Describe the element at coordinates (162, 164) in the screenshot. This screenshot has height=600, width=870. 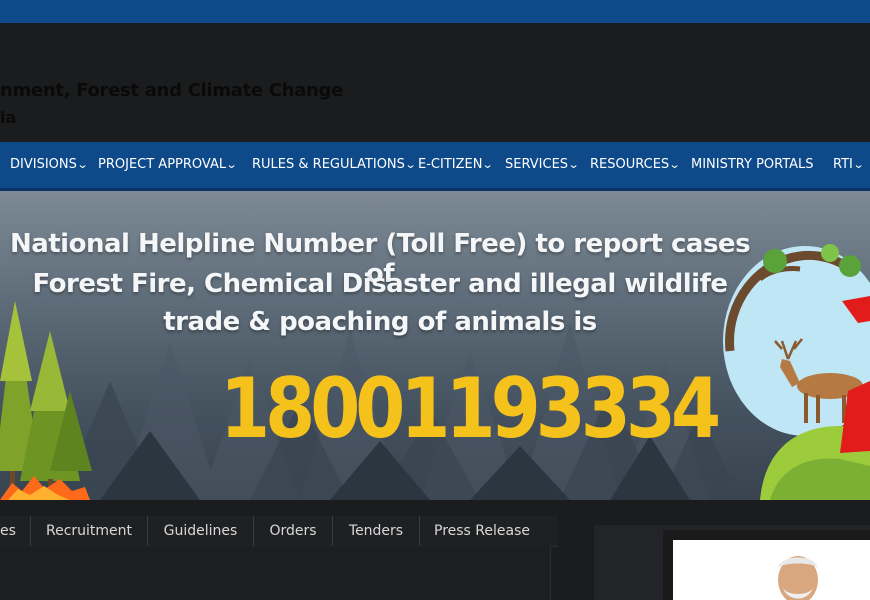
I see `nav-label: PROJECT APPROVAL` at that location.